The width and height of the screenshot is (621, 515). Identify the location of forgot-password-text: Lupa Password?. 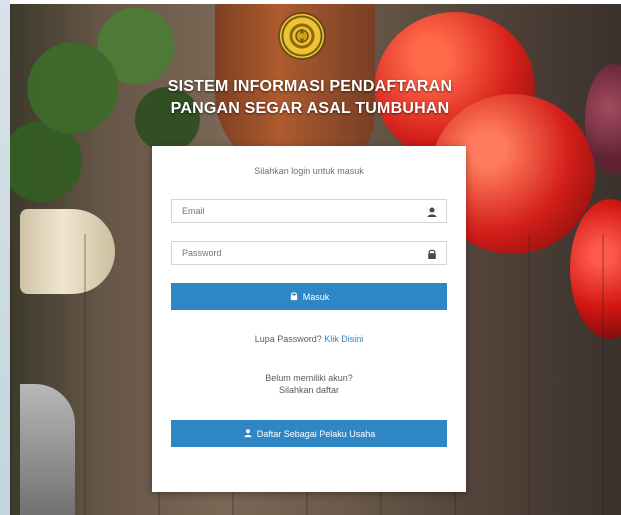
(288, 339).